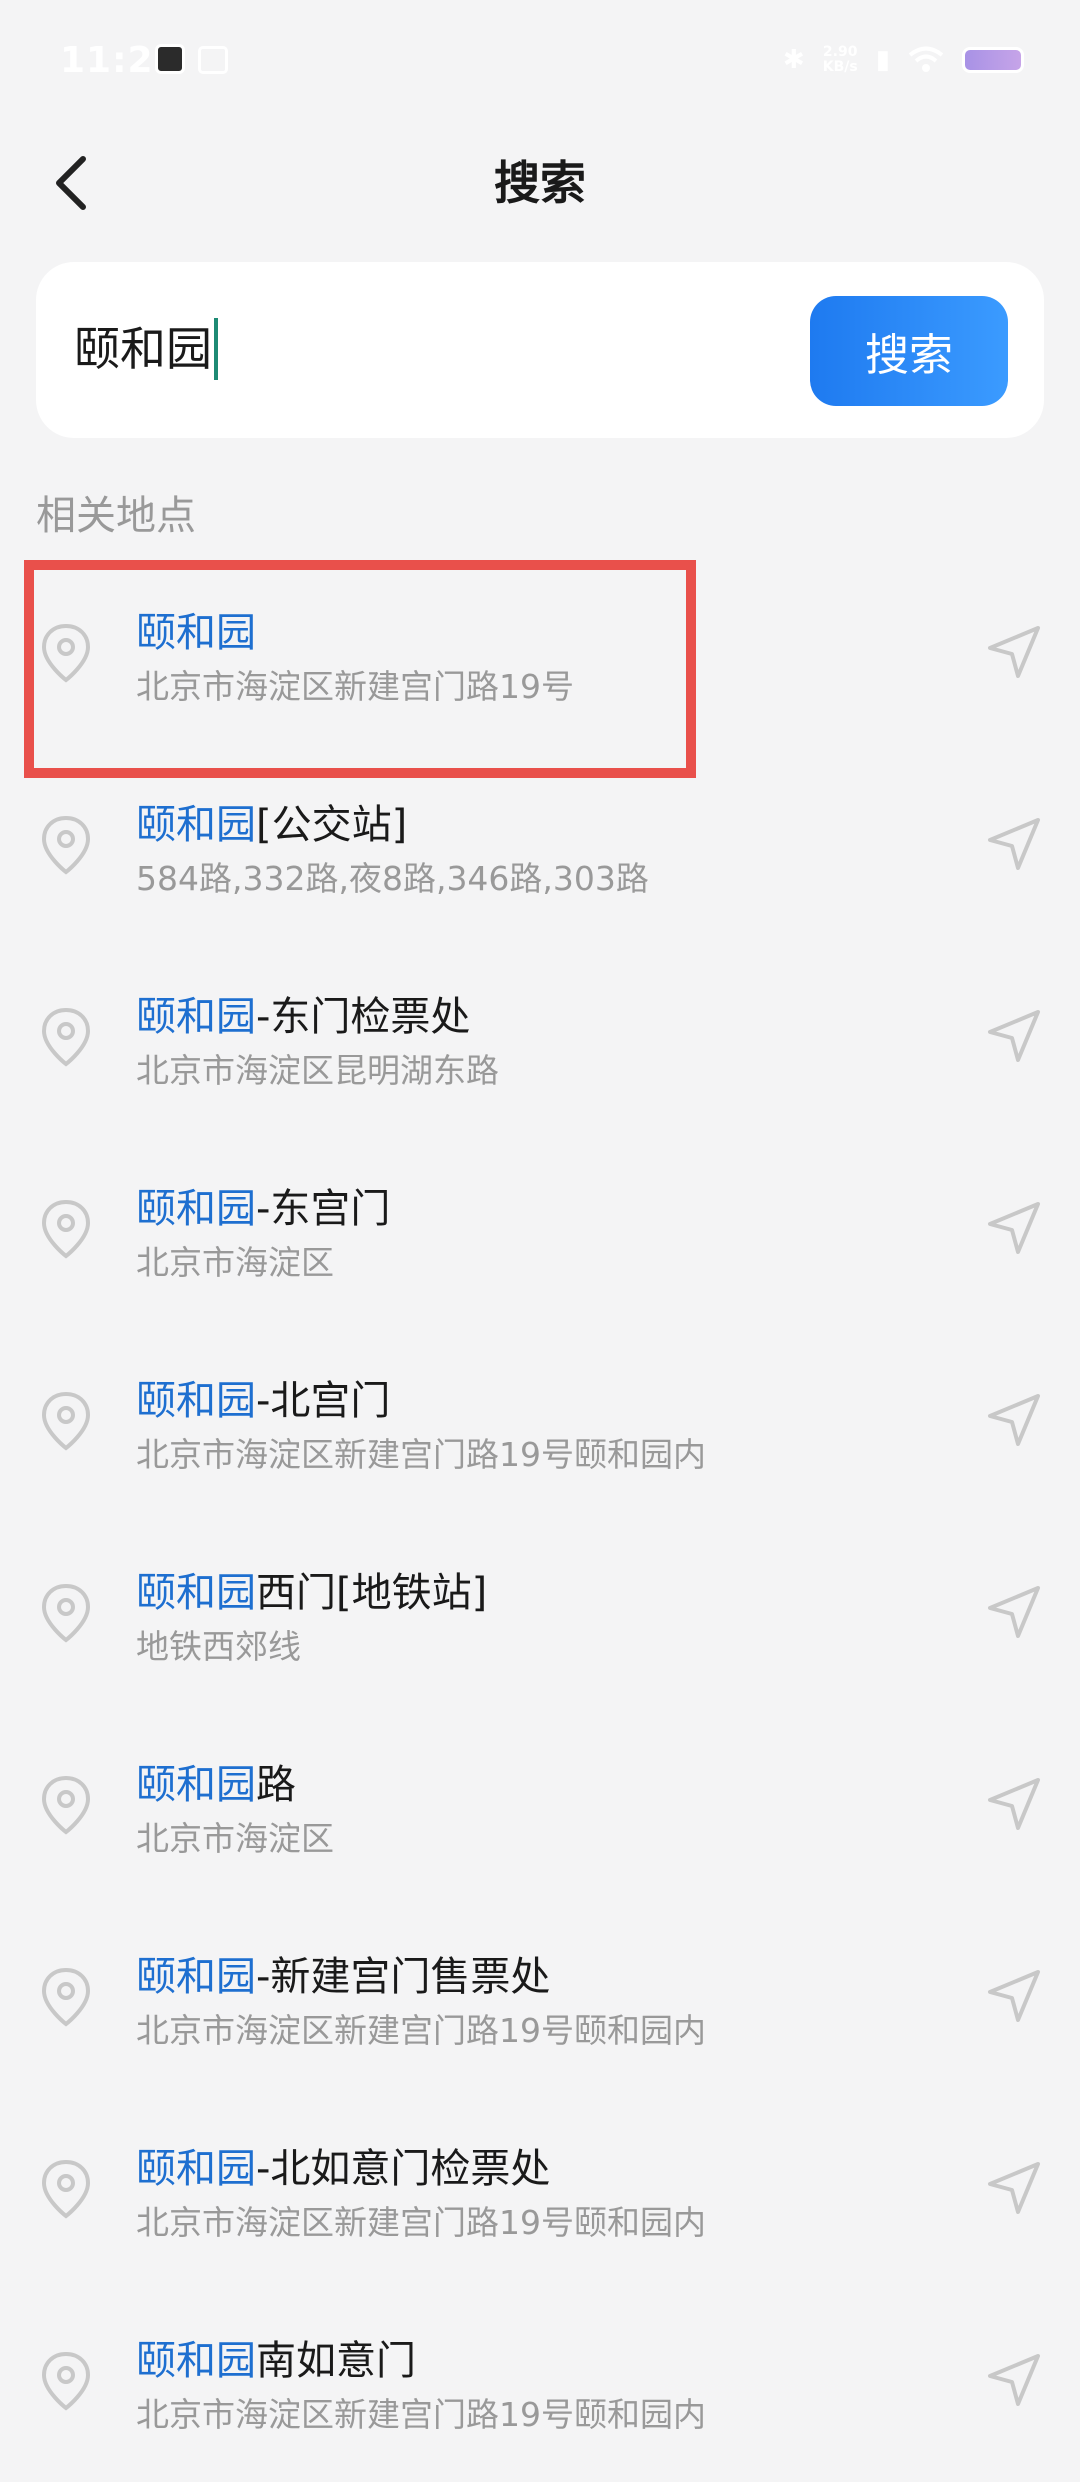 The width and height of the screenshot is (1080, 2482). Describe the element at coordinates (372, 1593) in the screenshot. I see `result-title-suffix: 西门[地铁站]` at that location.